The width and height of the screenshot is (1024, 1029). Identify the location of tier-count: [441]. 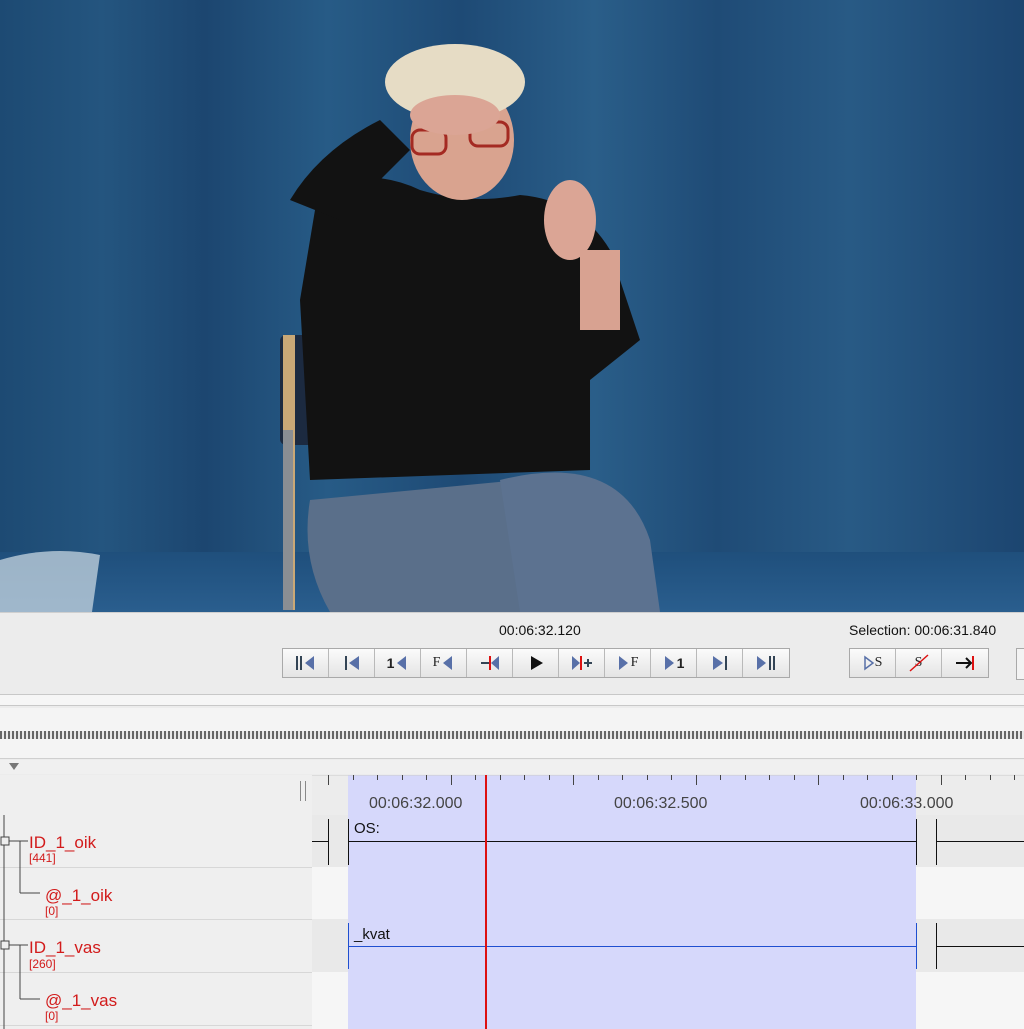
(42, 858).